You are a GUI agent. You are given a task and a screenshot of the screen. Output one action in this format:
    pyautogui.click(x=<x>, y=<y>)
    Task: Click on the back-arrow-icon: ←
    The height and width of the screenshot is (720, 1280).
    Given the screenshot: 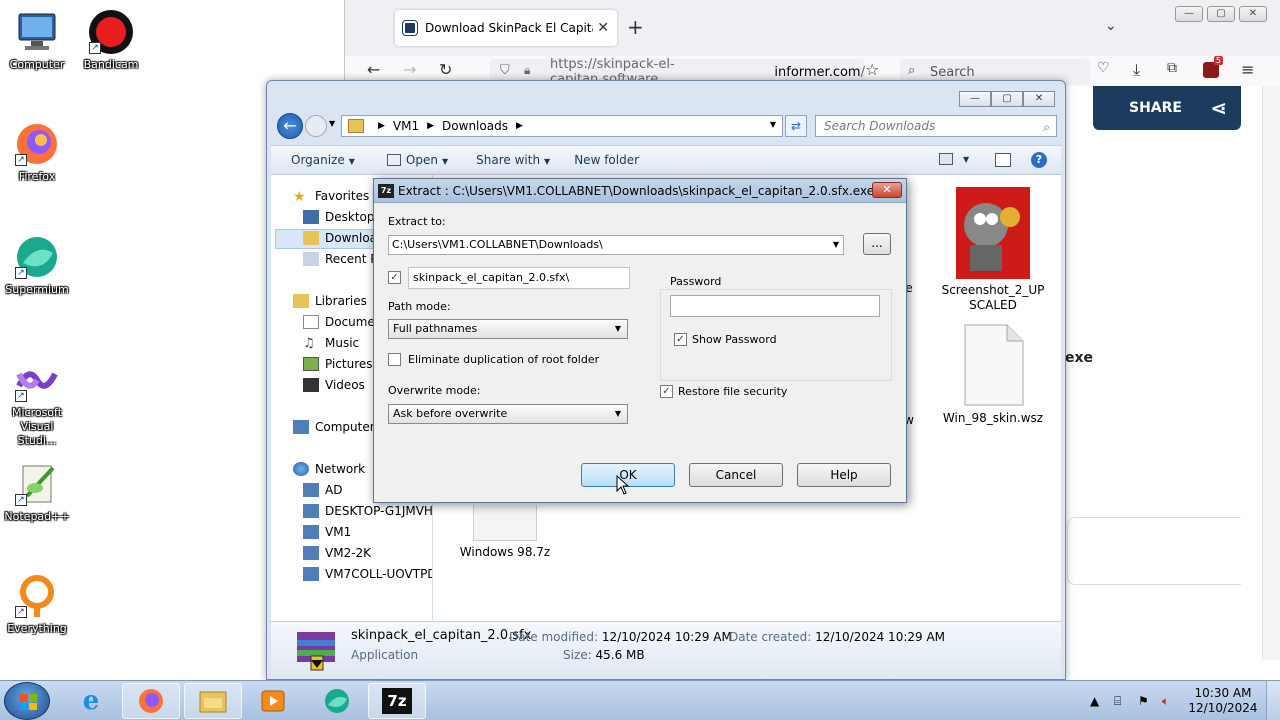 What is the action you would take?
    pyautogui.click(x=290, y=126)
    